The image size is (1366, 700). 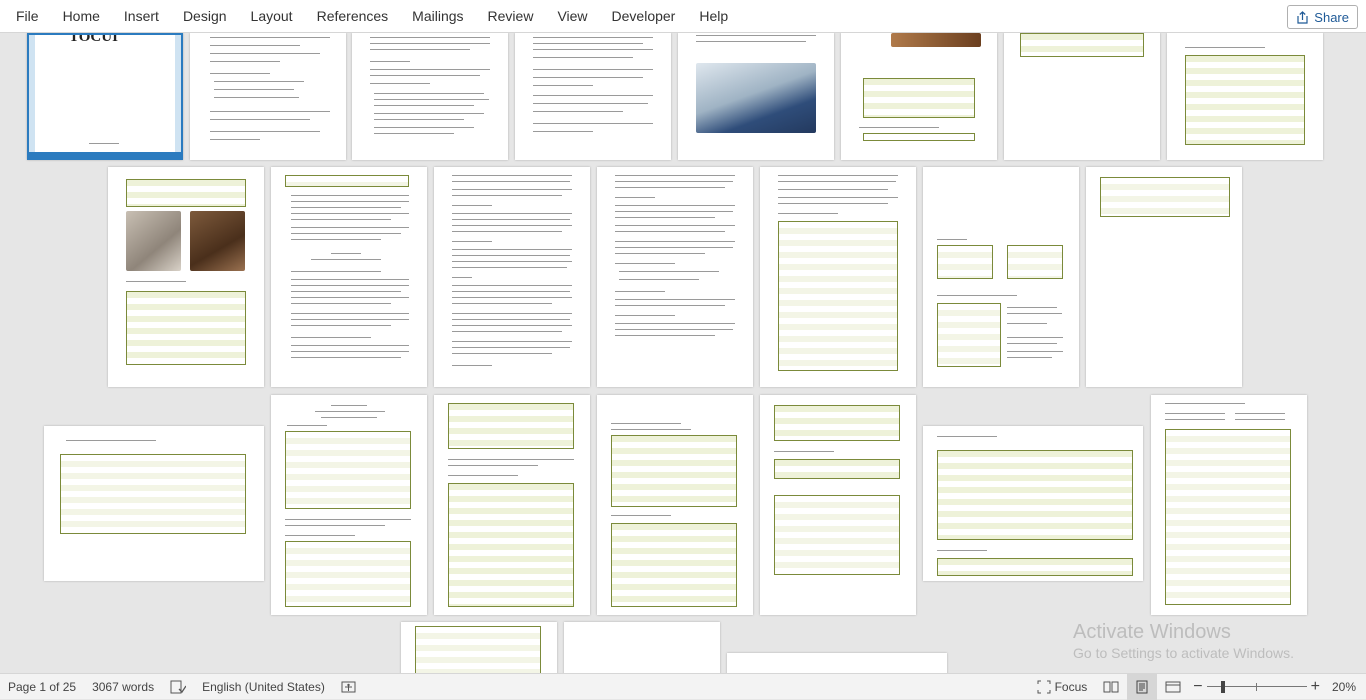 What do you see at coordinates (644, 16) in the screenshot?
I see `tab-developer: Developer` at bounding box center [644, 16].